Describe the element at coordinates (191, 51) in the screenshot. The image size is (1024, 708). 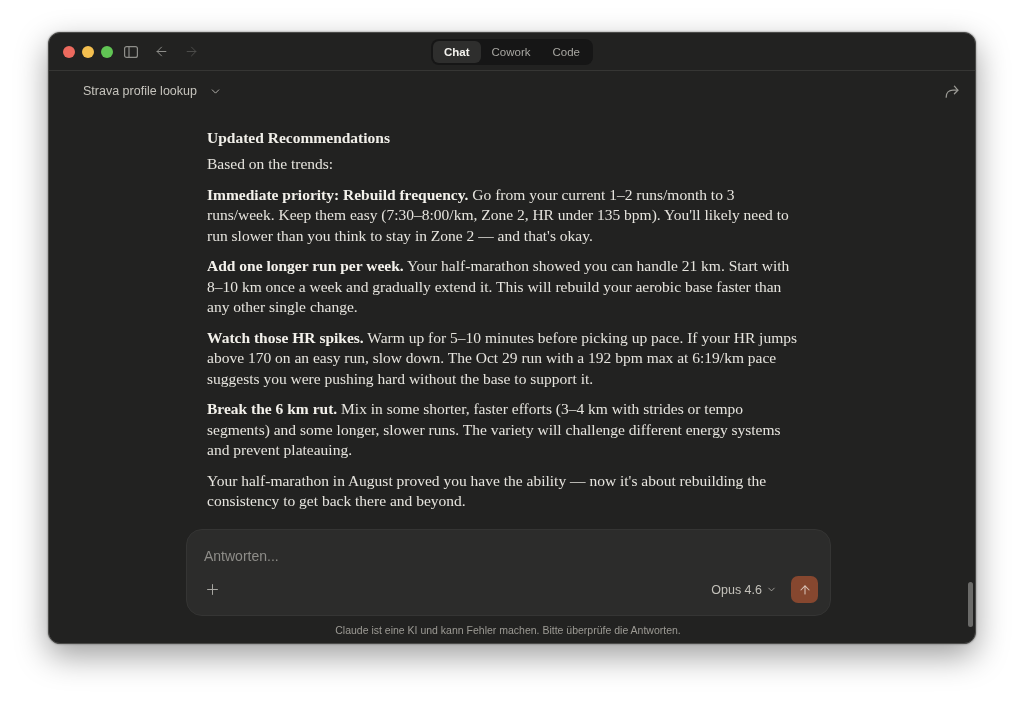
I see `arrow-right-icon` at that location.